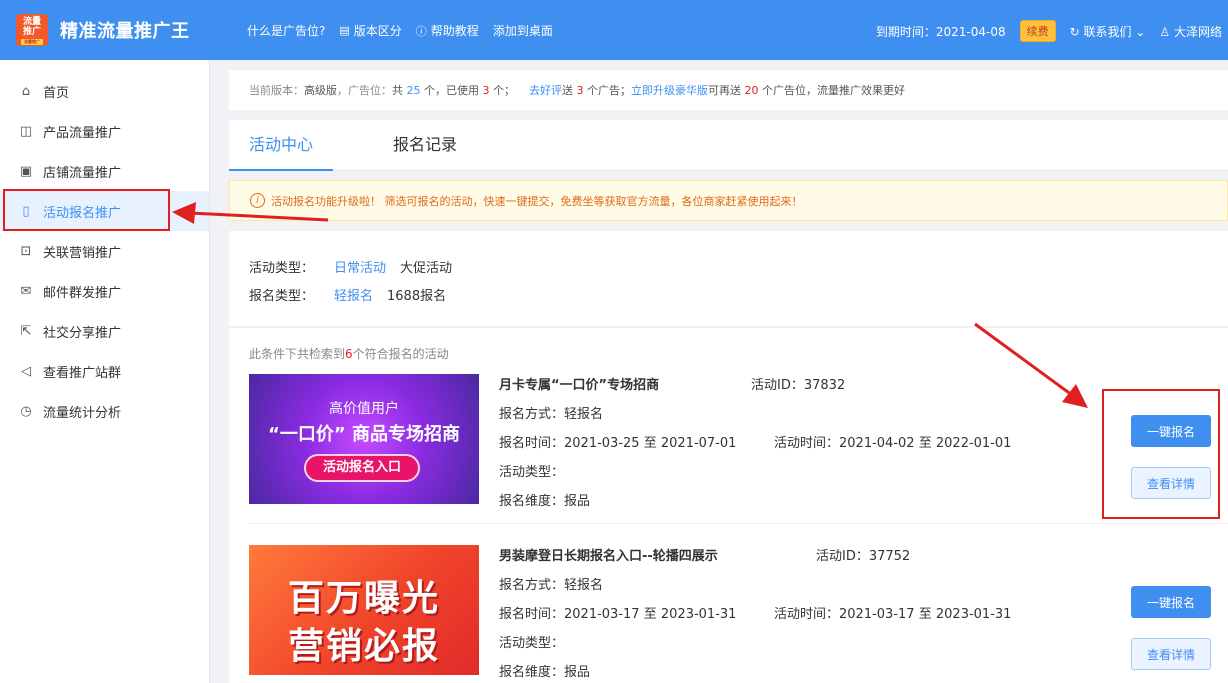 Image resolution: width=1228 pixels, height=683 pixels. Describe the element at coordinates (425, 145) in the screenshot. I see `tab-signup-records: 报名记录` at that location.